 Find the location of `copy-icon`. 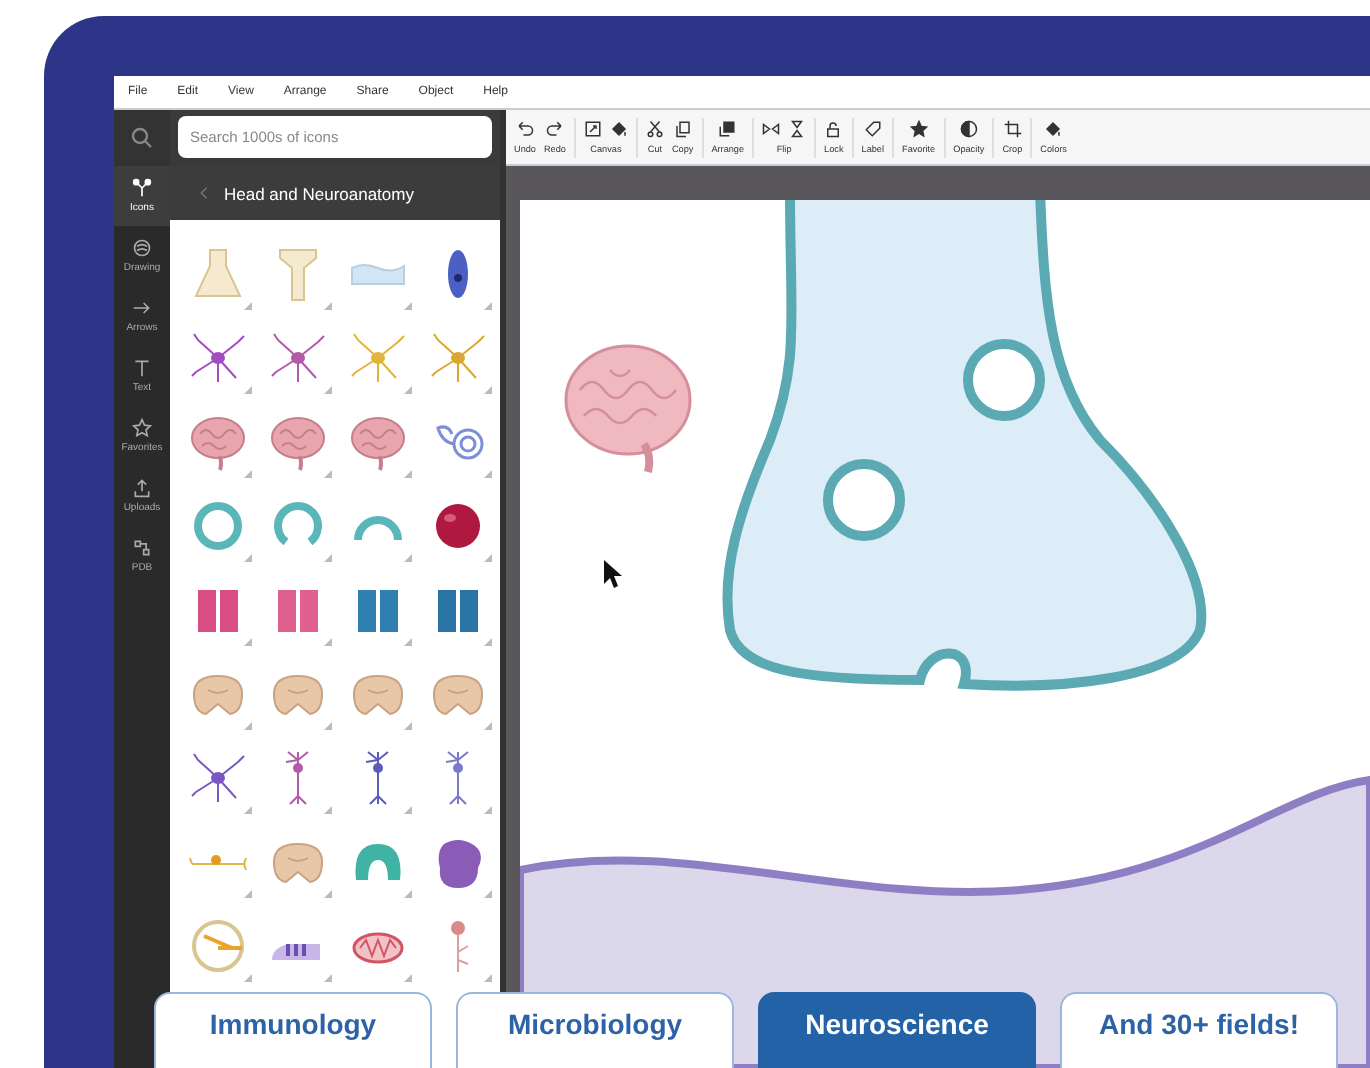

copy-icon is located at coordinates (682, 129).